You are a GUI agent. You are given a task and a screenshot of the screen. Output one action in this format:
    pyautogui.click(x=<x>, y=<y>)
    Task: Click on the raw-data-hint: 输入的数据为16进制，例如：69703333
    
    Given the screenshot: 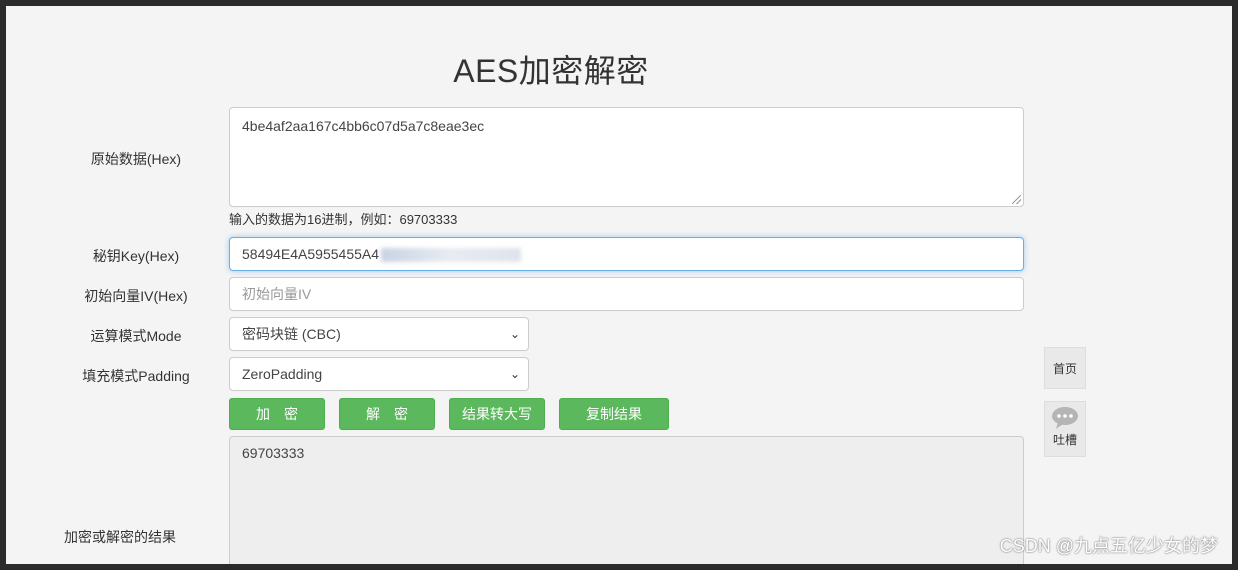 What is the action you would take?
    pyautogui.click(x=343, y=219)
    